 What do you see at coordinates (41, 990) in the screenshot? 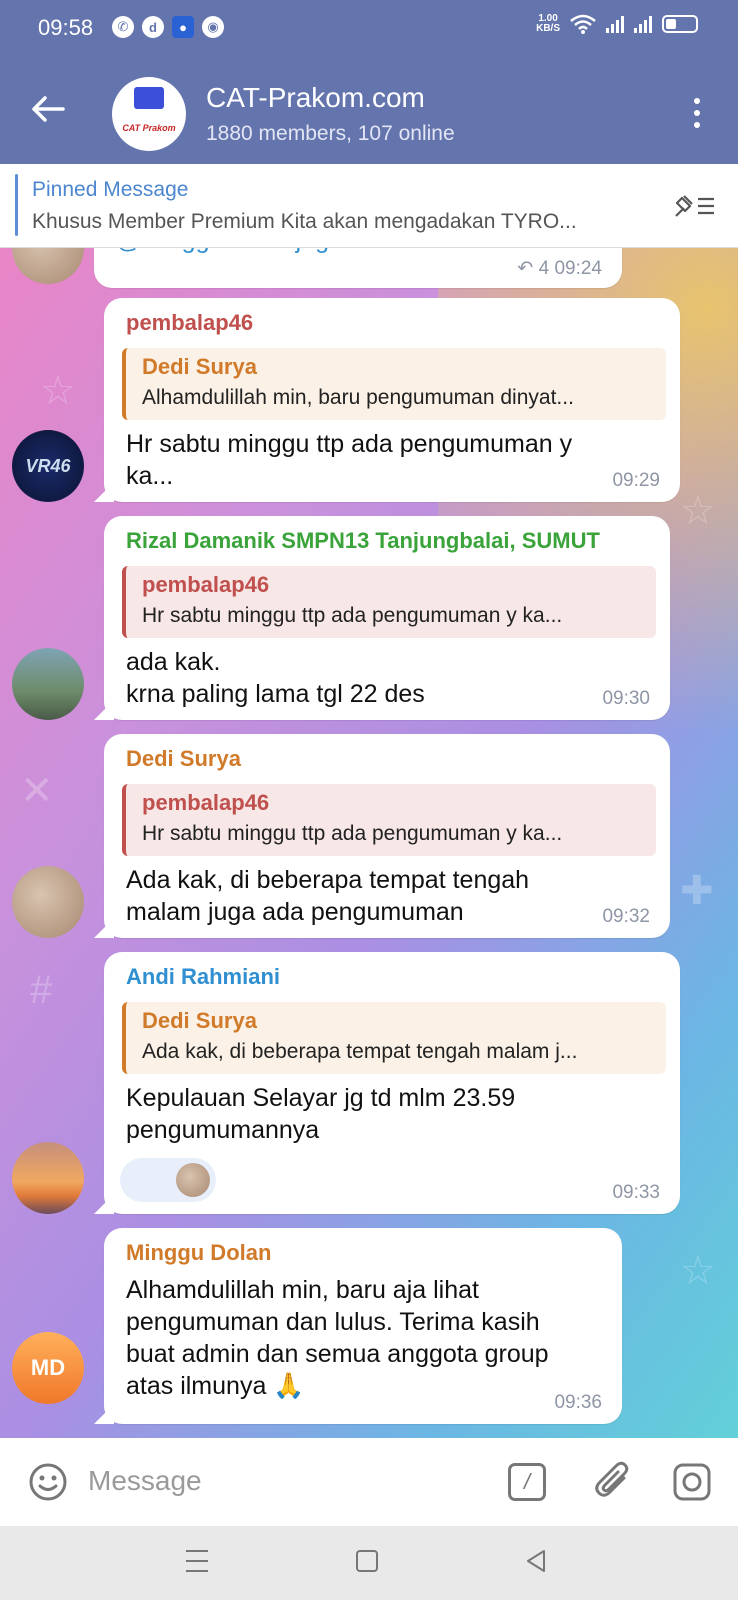
I see `doodle-grid-icon: #` at bounding box center [41, 990].